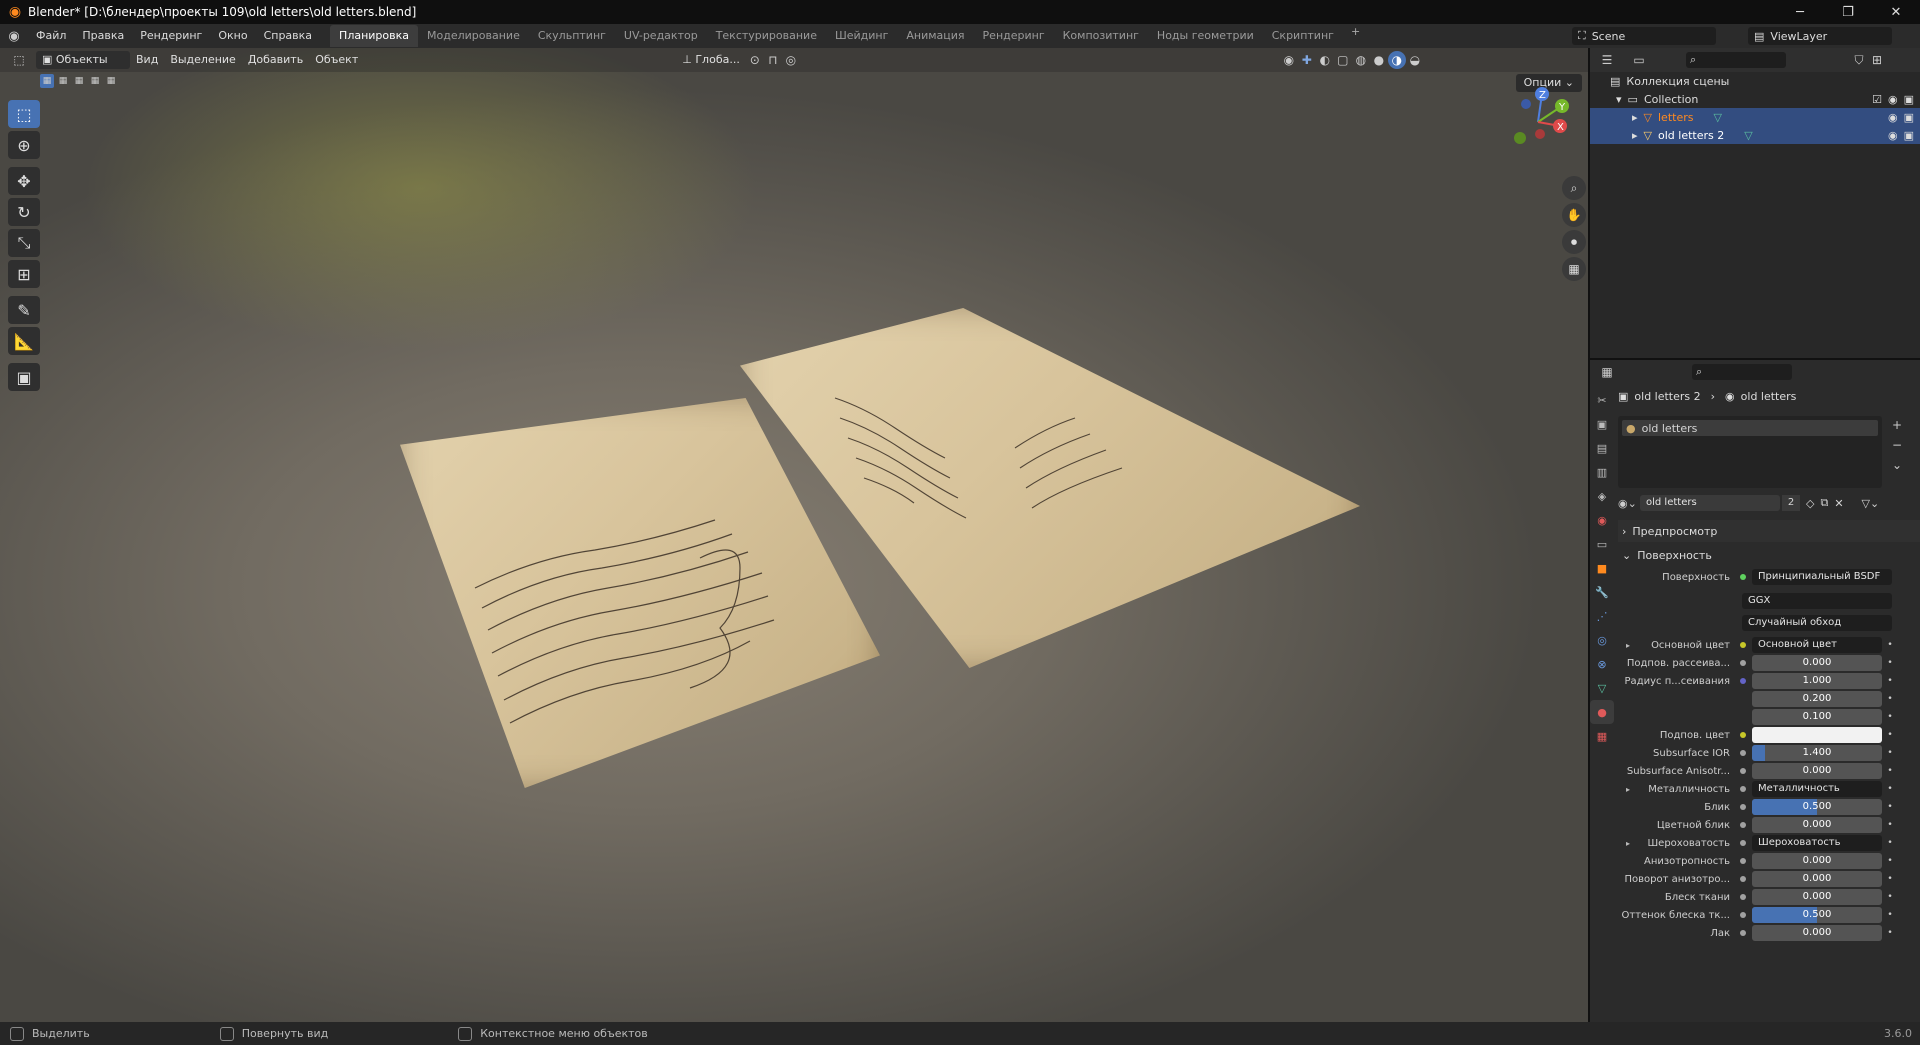 The width and height of the screenshot is (1920, 1045). I want to click on pivot-icon: ⊙, so click(755, 60).